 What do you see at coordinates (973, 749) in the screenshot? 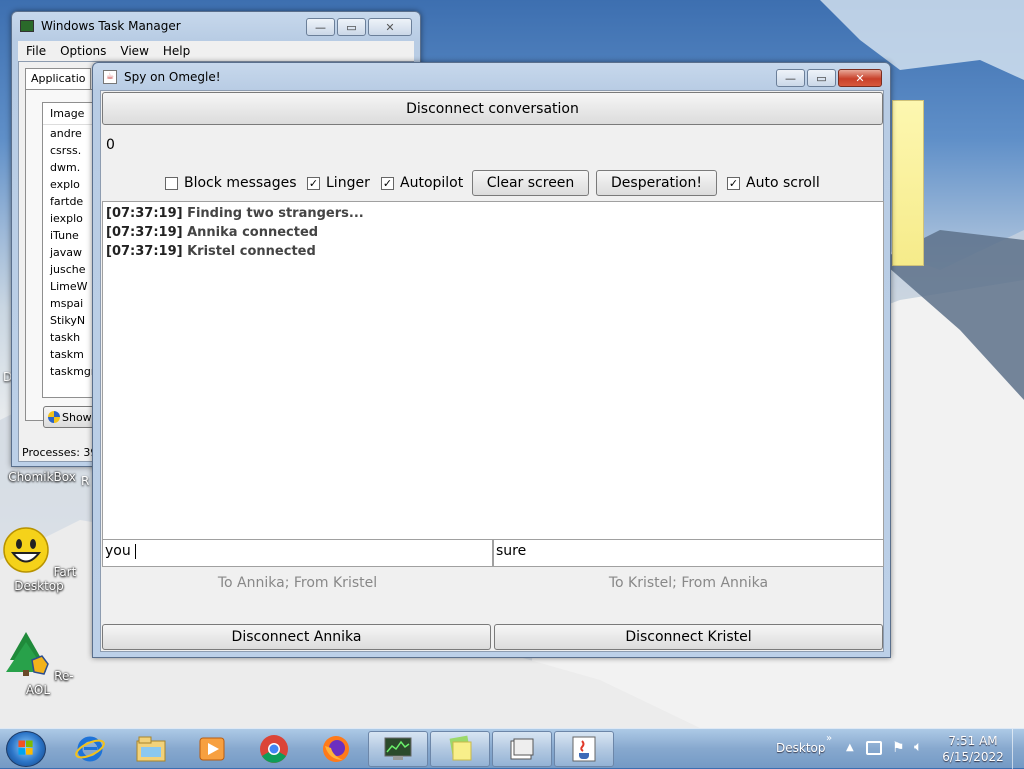
I see `clock: 7:51 AM 6/15/2022` at bounding box center [973, 749].